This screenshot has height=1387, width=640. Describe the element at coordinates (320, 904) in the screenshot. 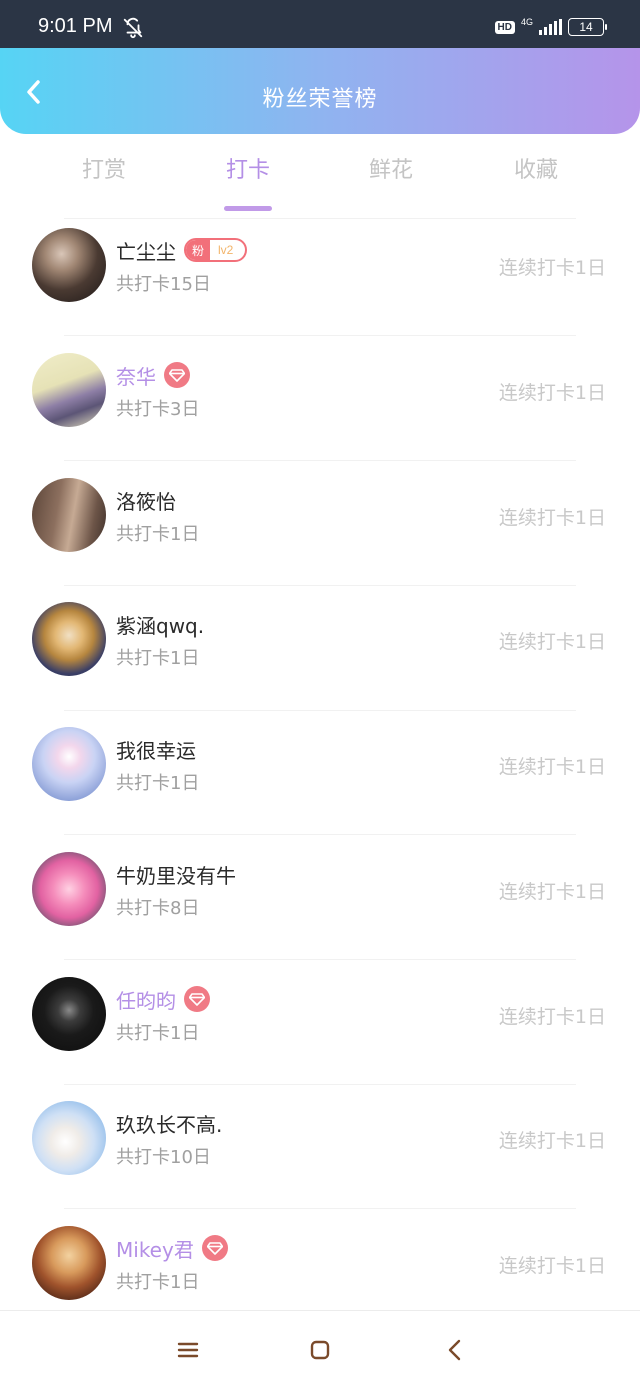

I see `list-item: 牛奶里没有牛 共打卡8日 连续打卡1日` at that location.